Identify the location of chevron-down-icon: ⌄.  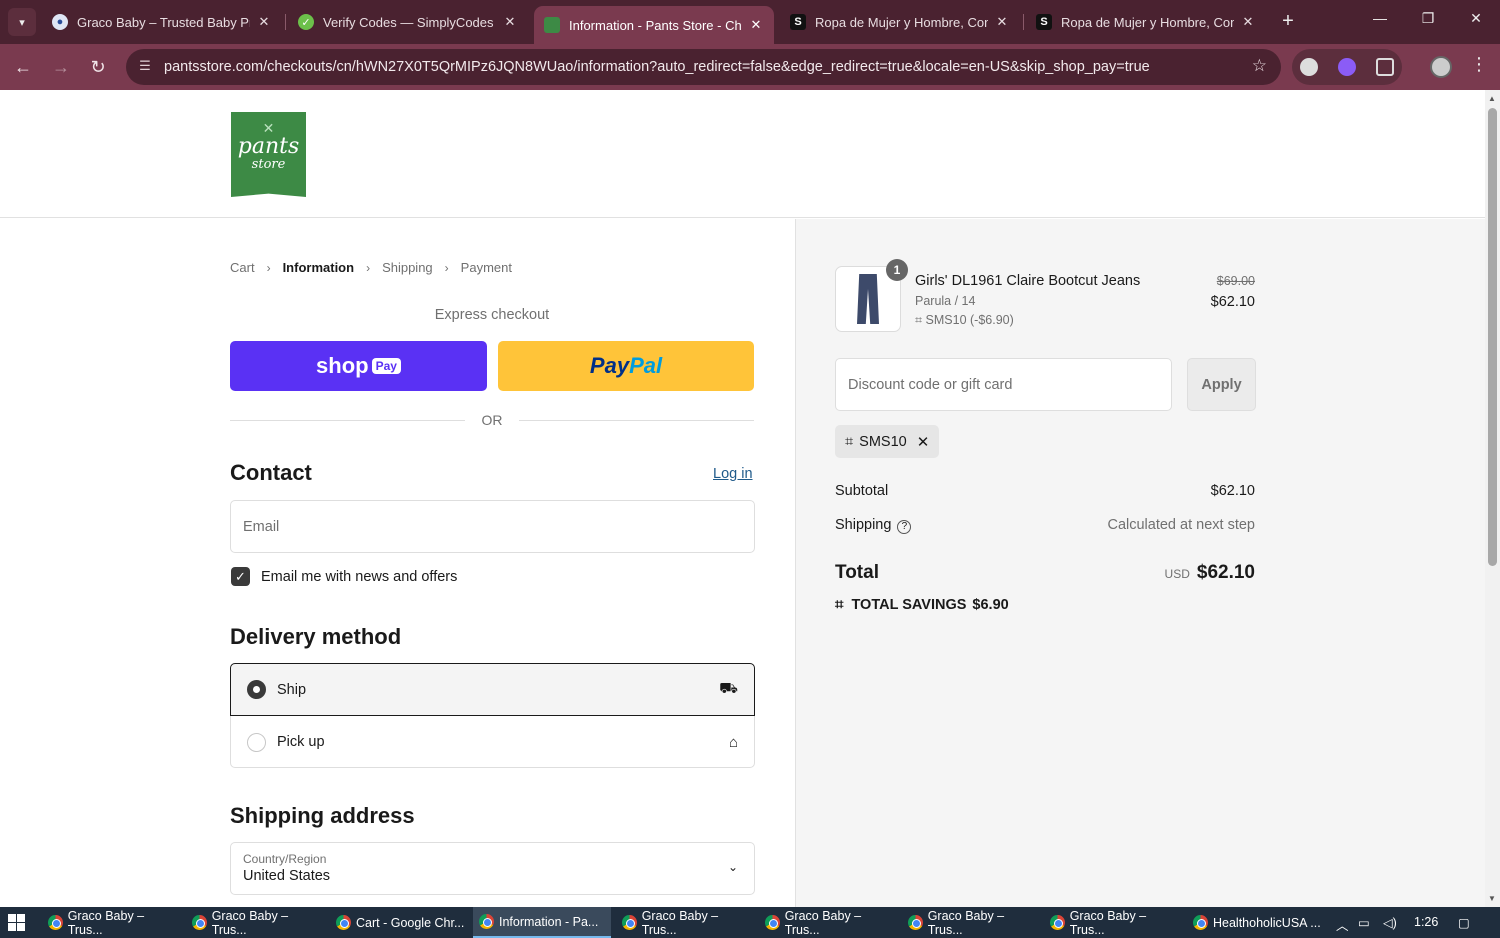
(732, 867).